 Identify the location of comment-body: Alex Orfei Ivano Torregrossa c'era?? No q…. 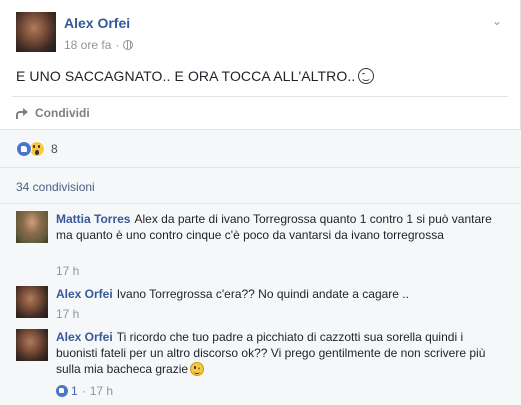
(281, 294).